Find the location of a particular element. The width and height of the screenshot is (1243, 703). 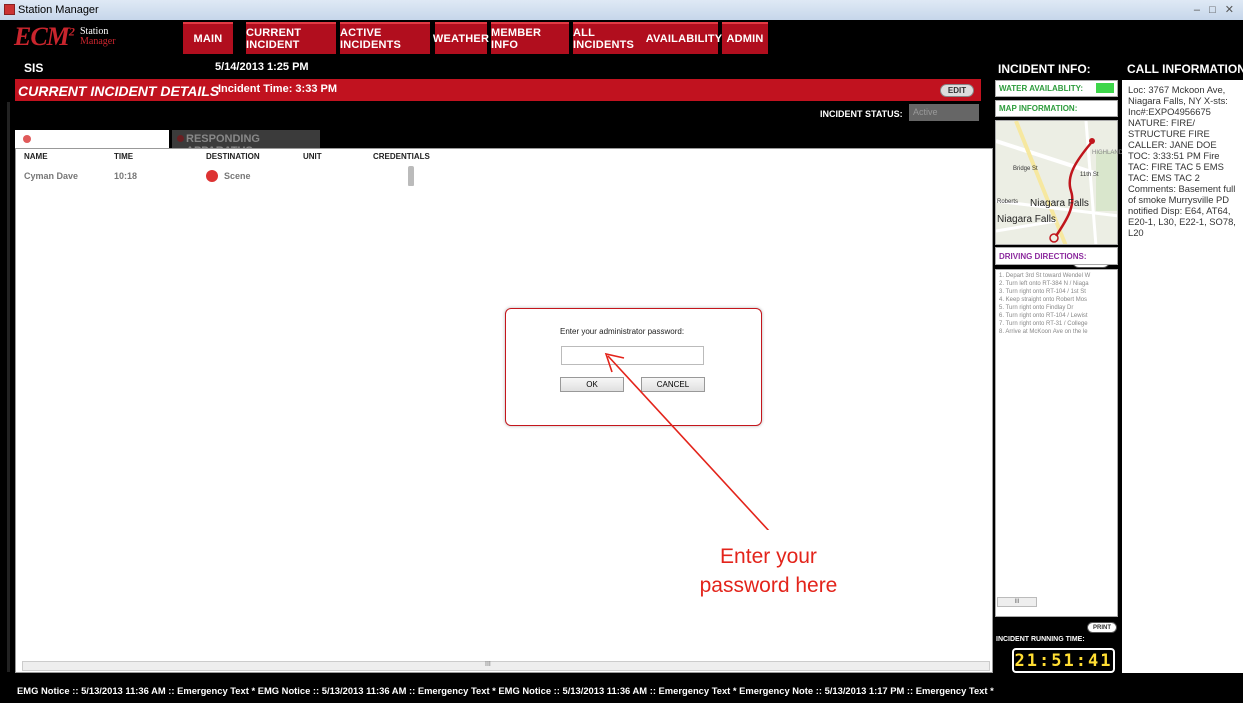

incident-info-header: INCIDENT INFO: is located at coordinates (1044, 69).